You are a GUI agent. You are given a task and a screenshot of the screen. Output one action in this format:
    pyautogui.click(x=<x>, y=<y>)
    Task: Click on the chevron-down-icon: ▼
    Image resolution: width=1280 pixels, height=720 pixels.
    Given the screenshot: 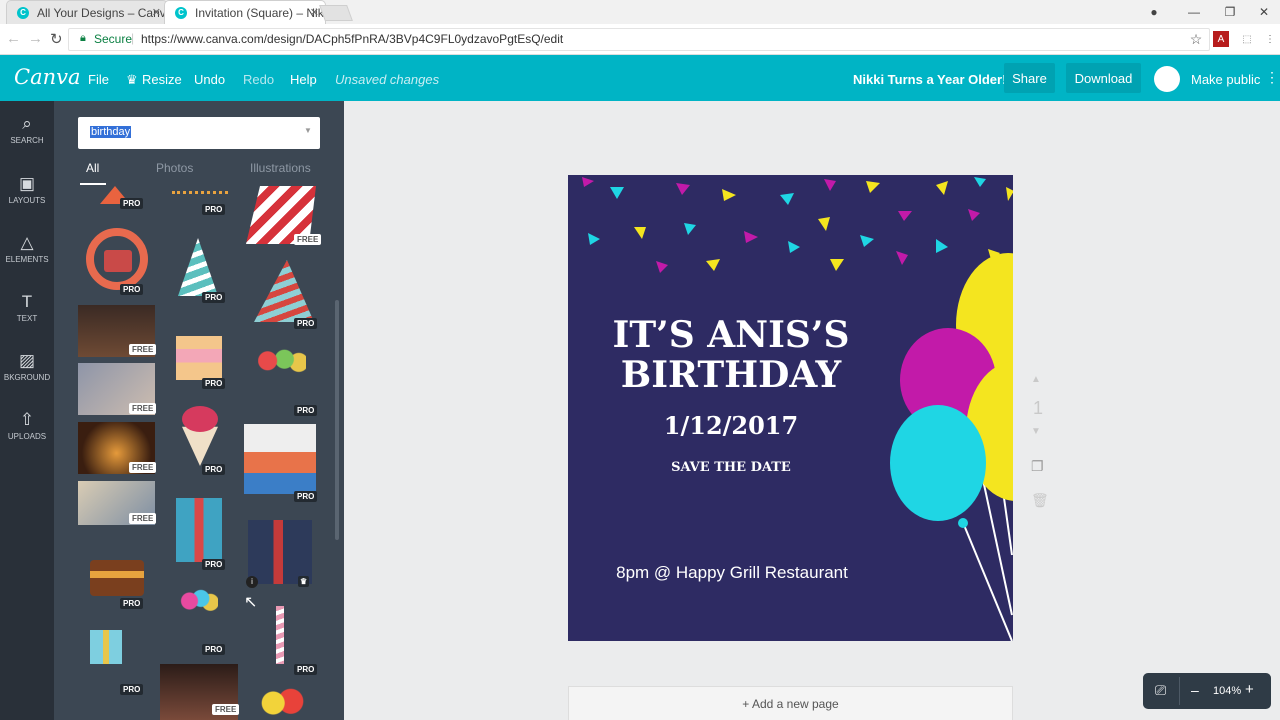 What is the action you would take?
    pyautogui.click(x=308, y=130)
    